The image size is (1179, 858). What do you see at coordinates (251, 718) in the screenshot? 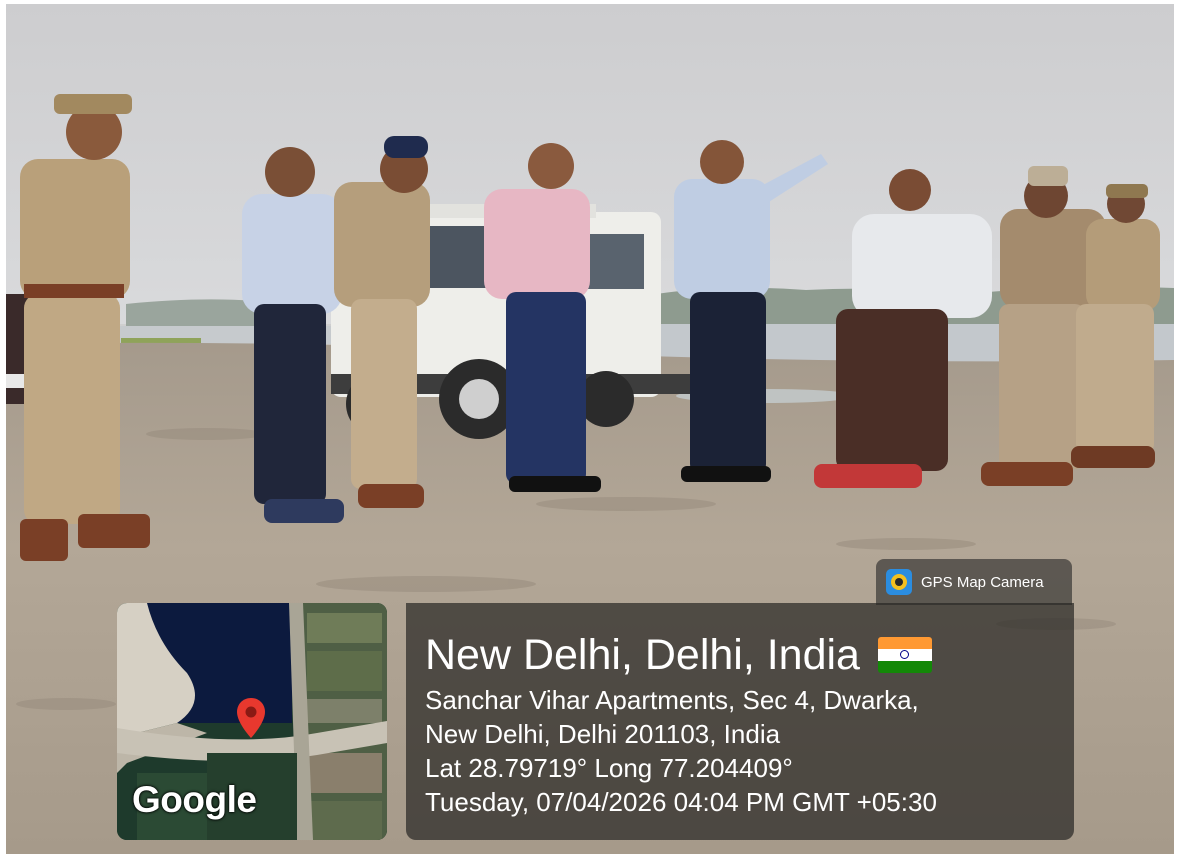
I see `map-pin-icon` at bounding box center [251, 718].